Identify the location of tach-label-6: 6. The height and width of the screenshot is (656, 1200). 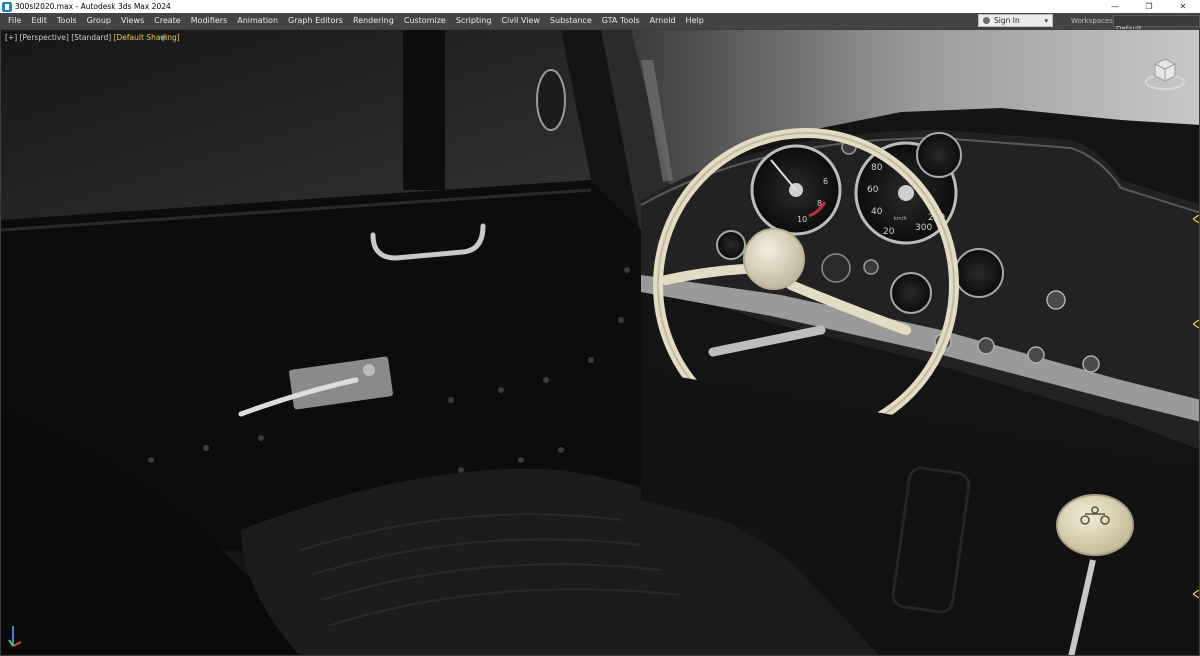
(825, 181).